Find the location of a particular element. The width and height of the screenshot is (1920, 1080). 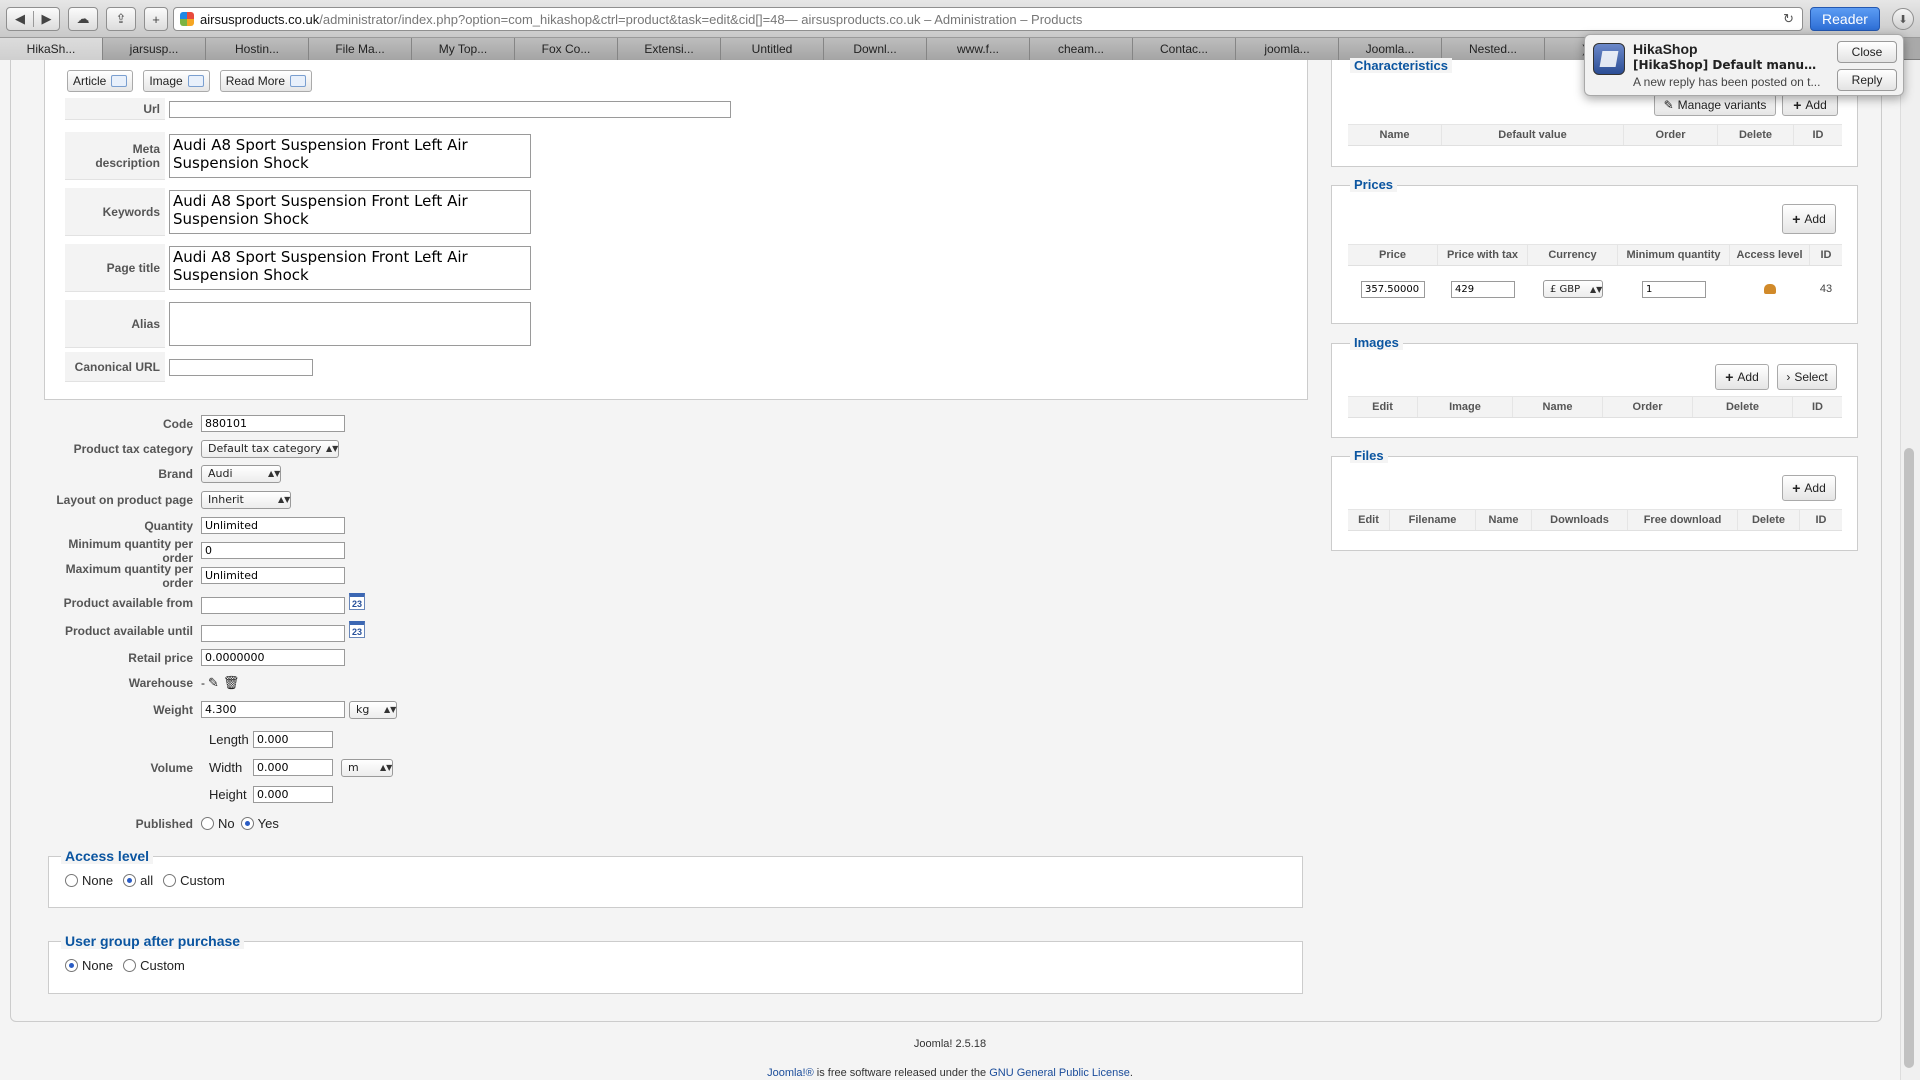

min-qty-input is located at coordinates (1674, 289).